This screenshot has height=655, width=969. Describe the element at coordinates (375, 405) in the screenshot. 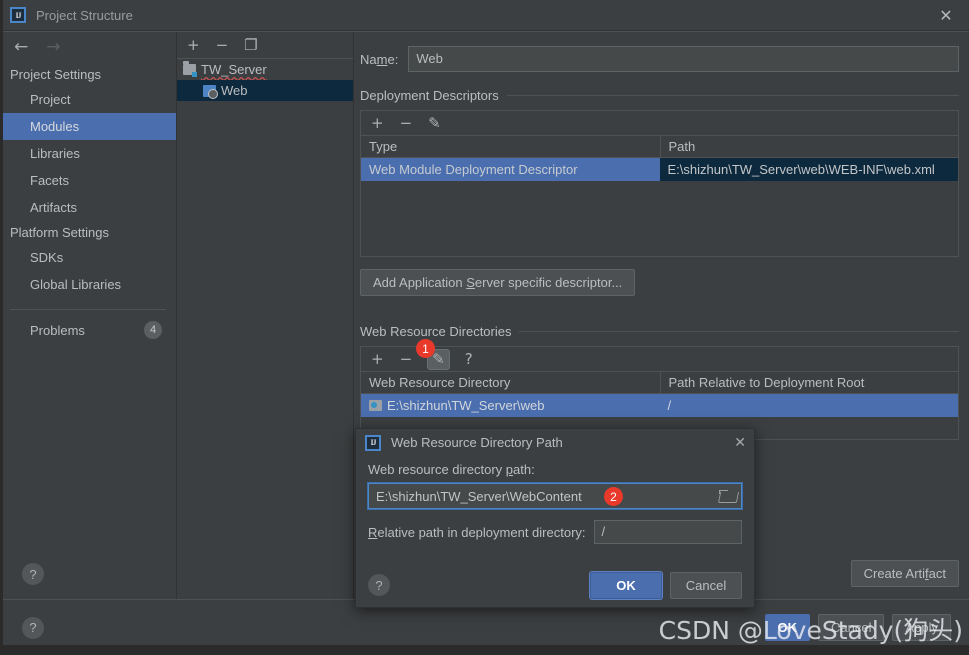

I see `directory-icon` at that location.